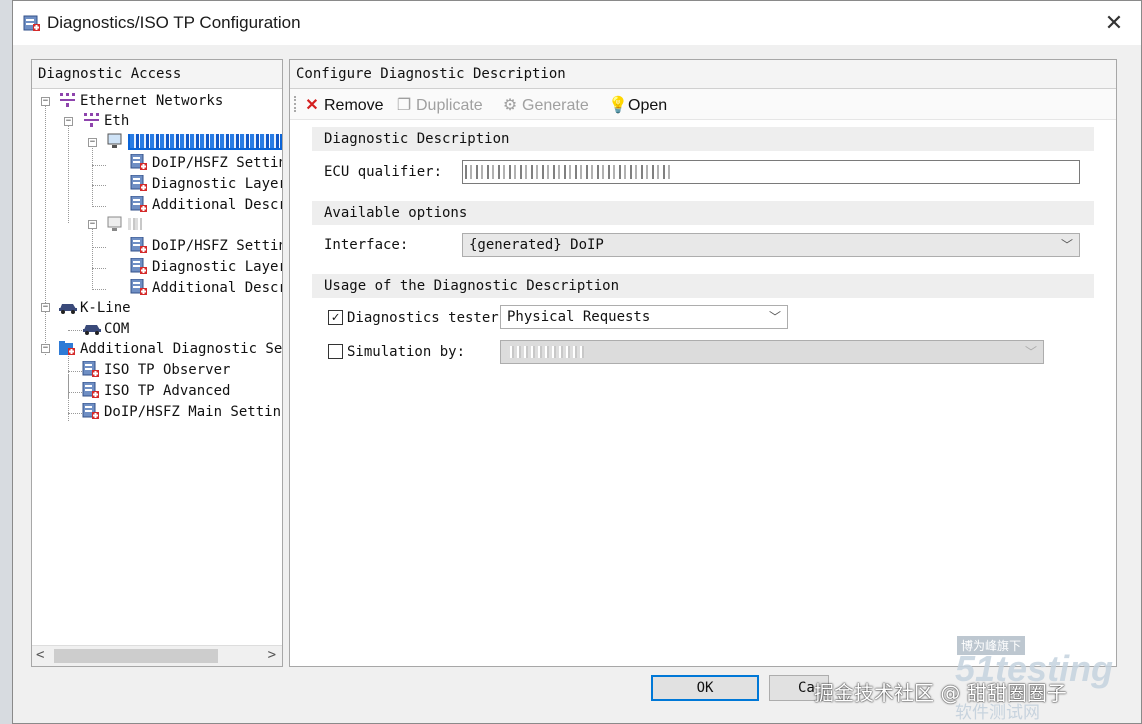  Describe the element at coordinates (703, 74) in the screenshot. I see `configure-header: Configure Diagnostic Description` at that location.